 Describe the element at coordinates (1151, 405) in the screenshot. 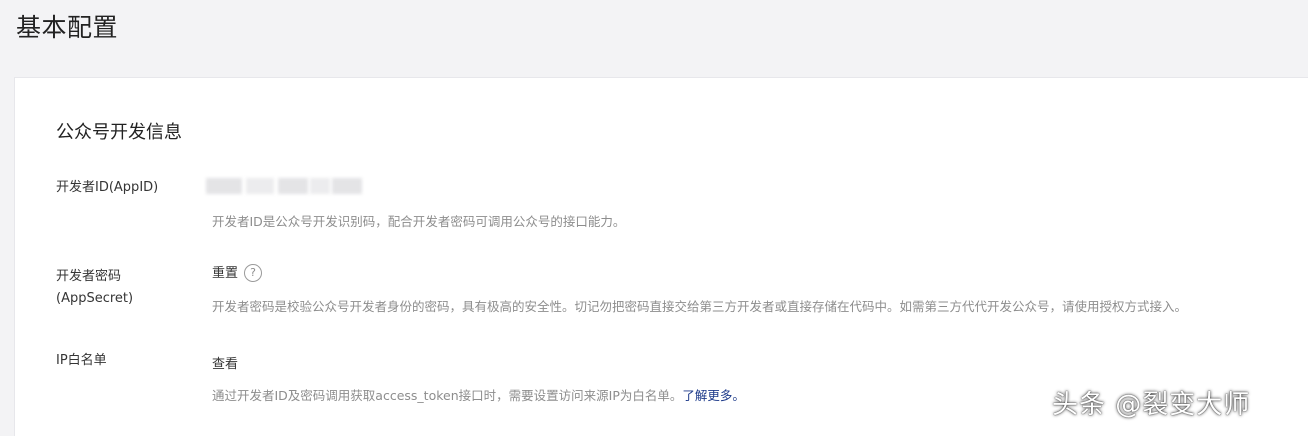

I see `watermark: 头条 @裂变大师` at that location.